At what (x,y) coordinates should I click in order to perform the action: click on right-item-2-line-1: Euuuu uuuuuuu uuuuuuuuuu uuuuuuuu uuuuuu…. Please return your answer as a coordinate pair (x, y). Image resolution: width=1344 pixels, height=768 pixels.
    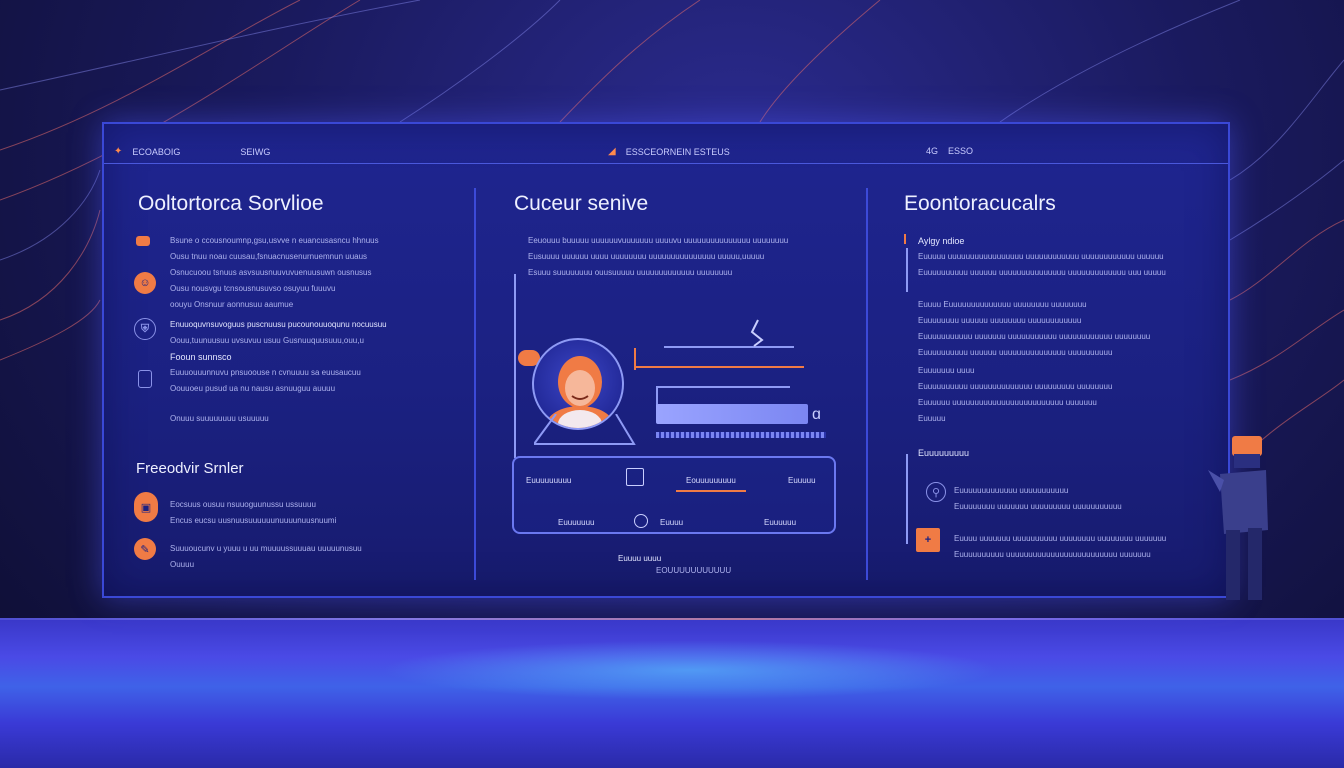
    Looking at the image, I should click on (1060, 538).